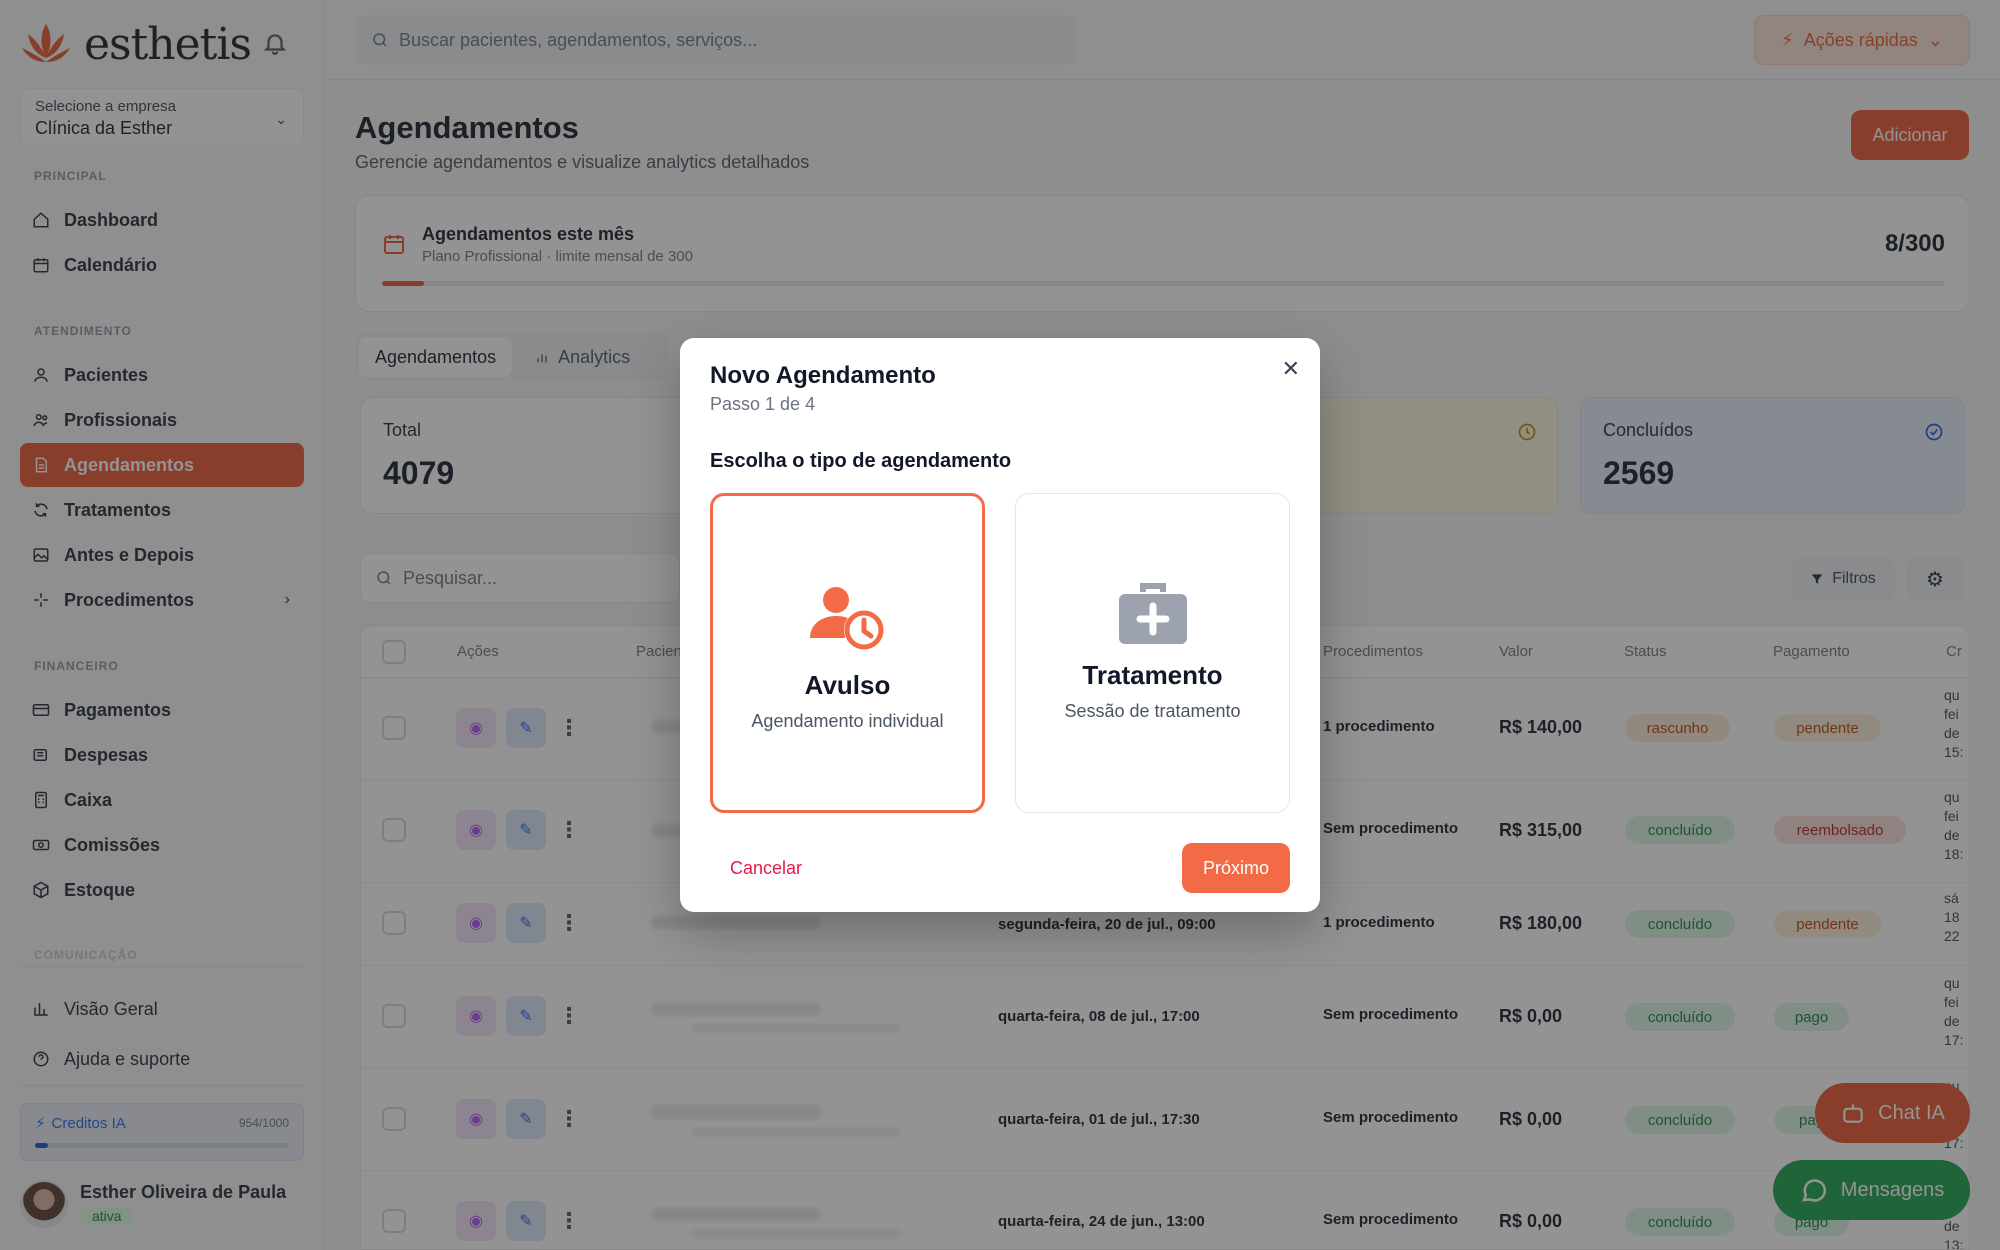 The height and width of the screenshot is (1250, 2000). What do you see at coordinates (847, 721) in the screenshot?
I see `option-subtitle: Agendamento individual` at bounding box center [847, 721].